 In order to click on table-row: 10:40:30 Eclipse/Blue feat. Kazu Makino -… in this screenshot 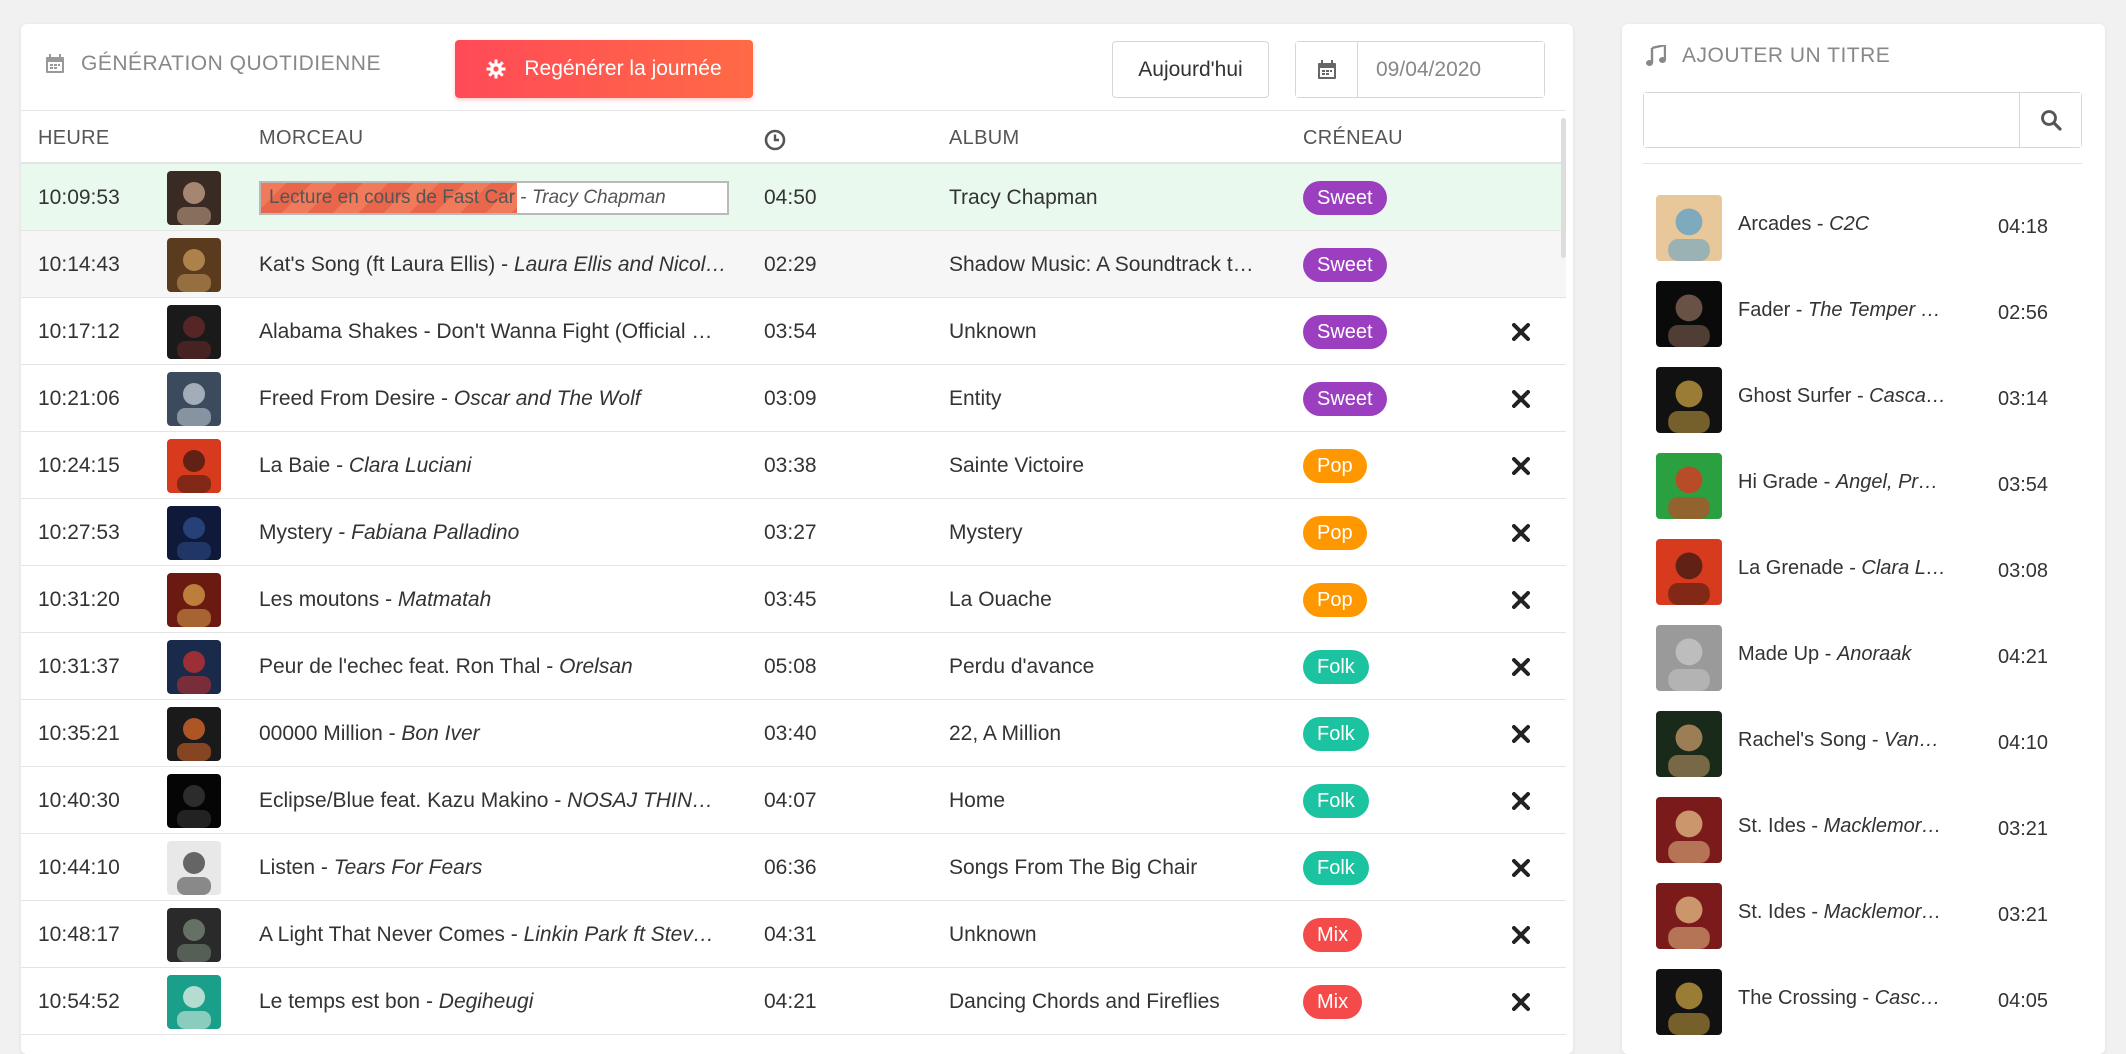, I will do `click(793, 800)`.